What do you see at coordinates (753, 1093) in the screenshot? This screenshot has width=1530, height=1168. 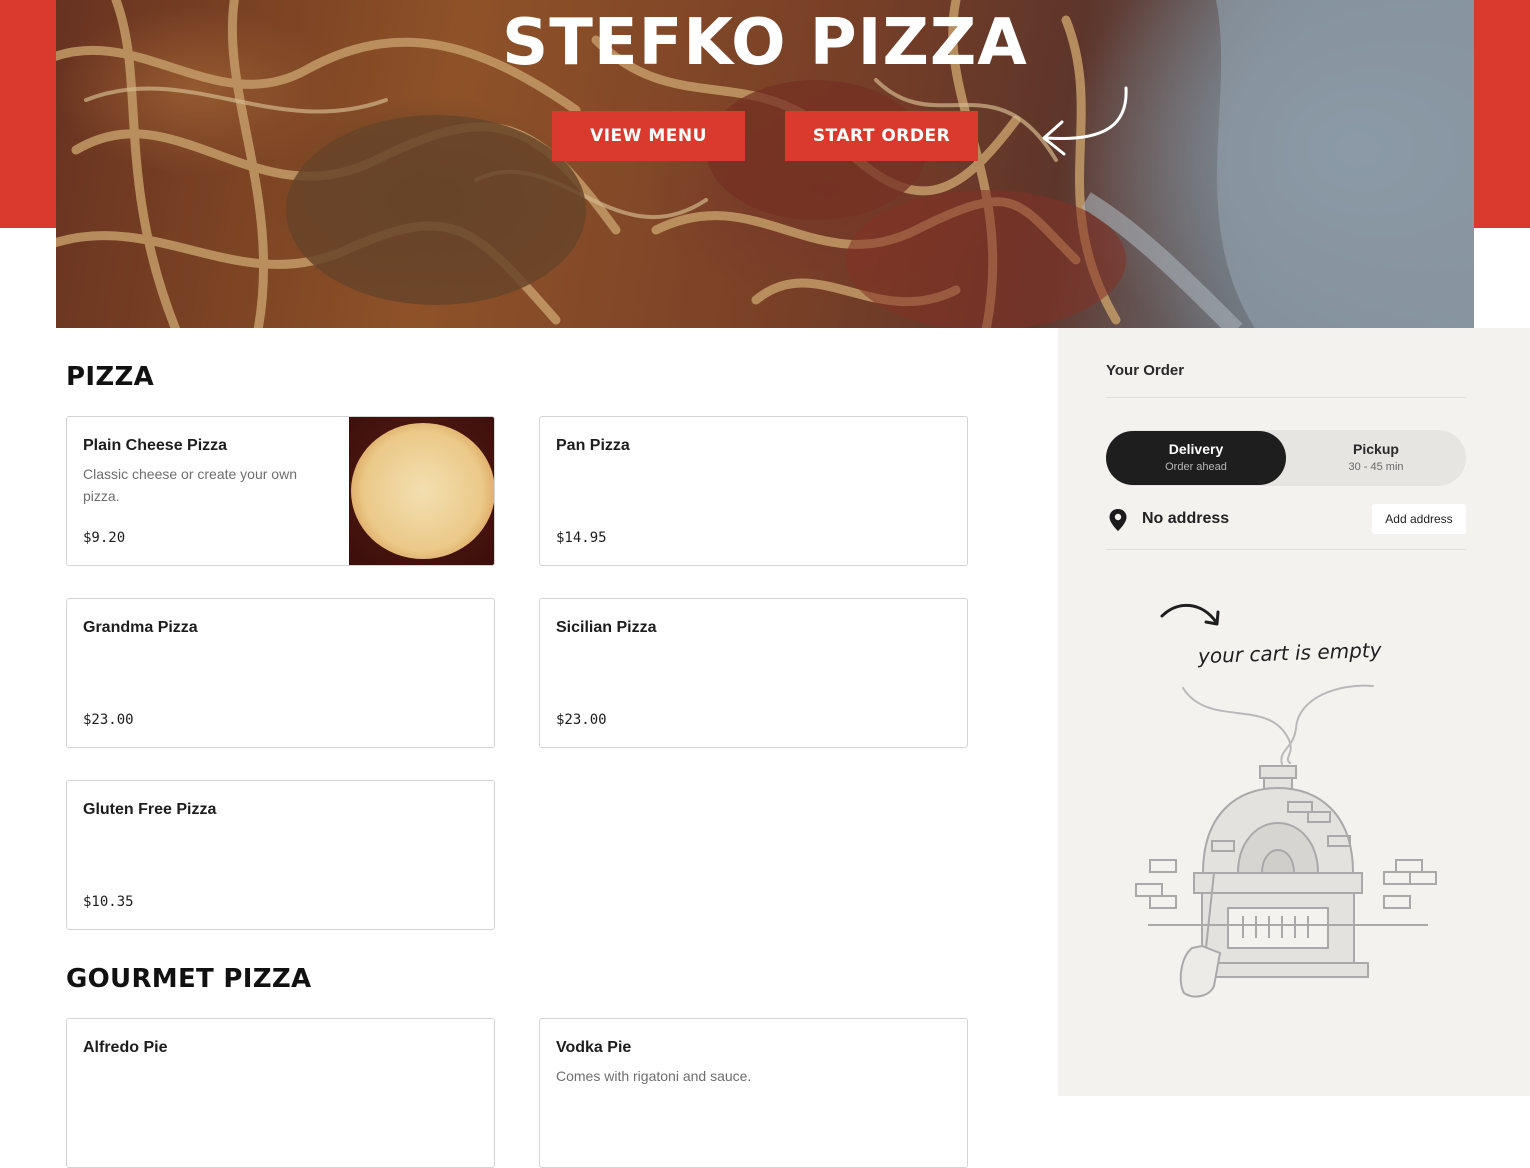 I see `menu-item-vodka-pie: Vodka Pie Comes with rigatoni and sauce.` at bounding box center [753, 1093].